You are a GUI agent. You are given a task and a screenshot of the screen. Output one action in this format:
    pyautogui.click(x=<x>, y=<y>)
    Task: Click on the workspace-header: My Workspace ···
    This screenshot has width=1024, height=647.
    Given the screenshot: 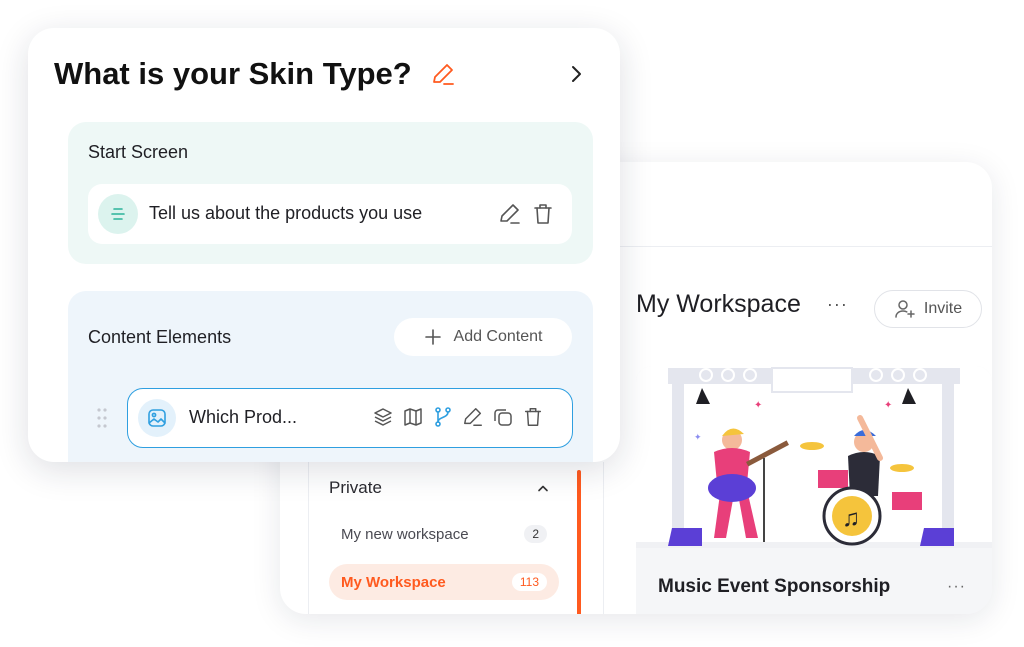 What is the action you would take?
    pyautogui.click(x=742, y=304)
    